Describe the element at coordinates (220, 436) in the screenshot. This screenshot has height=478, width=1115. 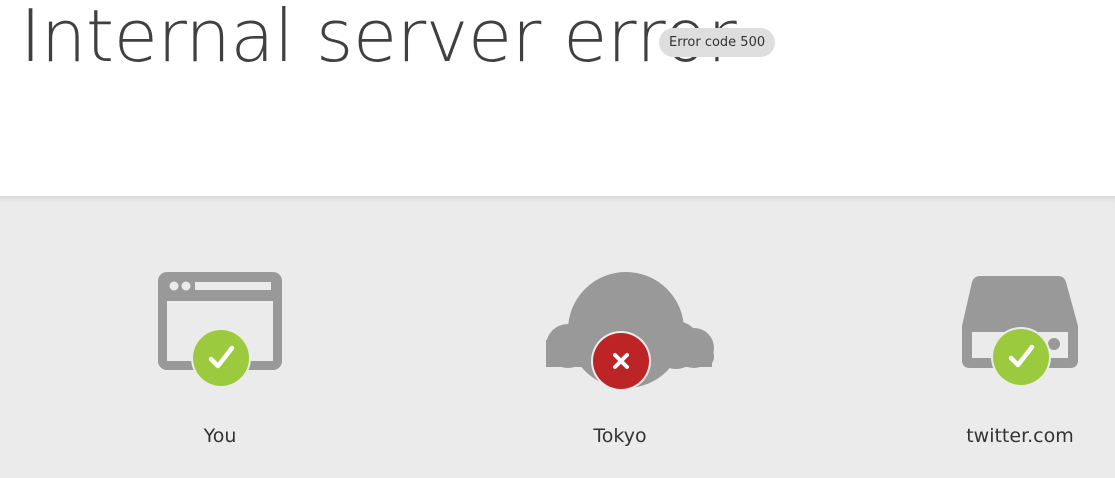
I see `node-label-you: You` at that location.